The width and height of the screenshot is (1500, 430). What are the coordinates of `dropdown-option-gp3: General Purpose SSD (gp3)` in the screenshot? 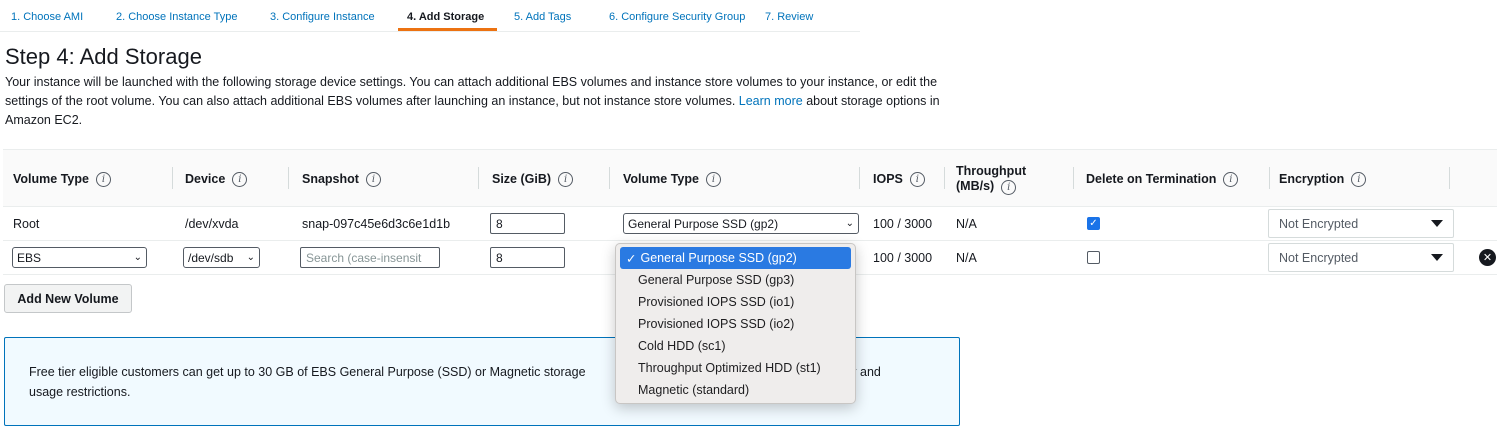 It's located at (735, 280).